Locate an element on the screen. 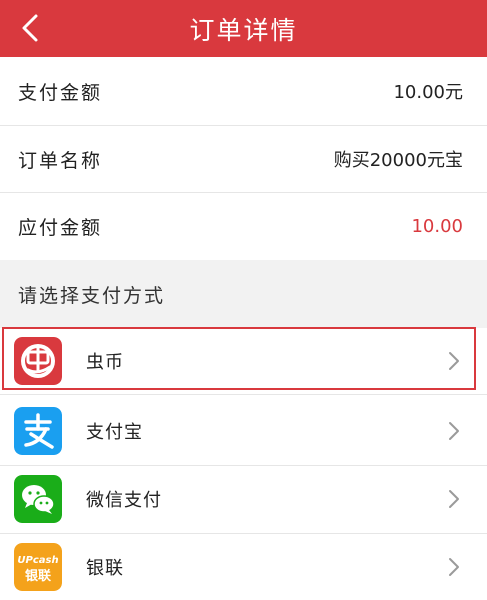 This screenshot has height=600, width=487. pay-amount-value: 10.00元 is located at coordinates (428, 92).